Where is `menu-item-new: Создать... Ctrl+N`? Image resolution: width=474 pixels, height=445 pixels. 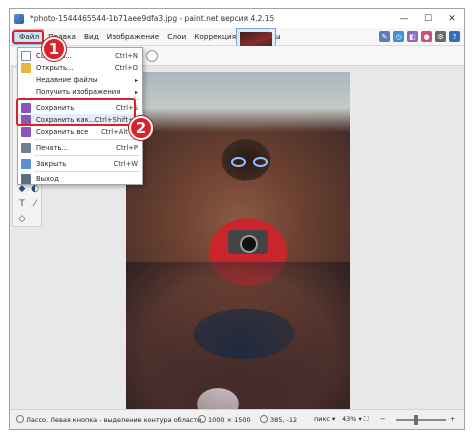 menu-item-new: Создать... Ctrl+N is located at coordinates (80, 56).